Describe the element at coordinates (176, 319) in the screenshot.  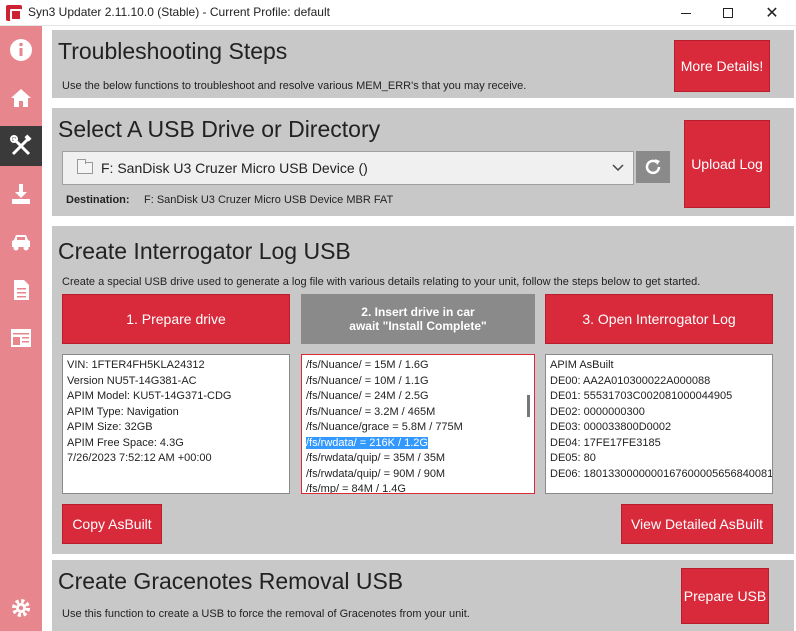
I see `prepare-drive-button: 1. Prepare drive` at that location.